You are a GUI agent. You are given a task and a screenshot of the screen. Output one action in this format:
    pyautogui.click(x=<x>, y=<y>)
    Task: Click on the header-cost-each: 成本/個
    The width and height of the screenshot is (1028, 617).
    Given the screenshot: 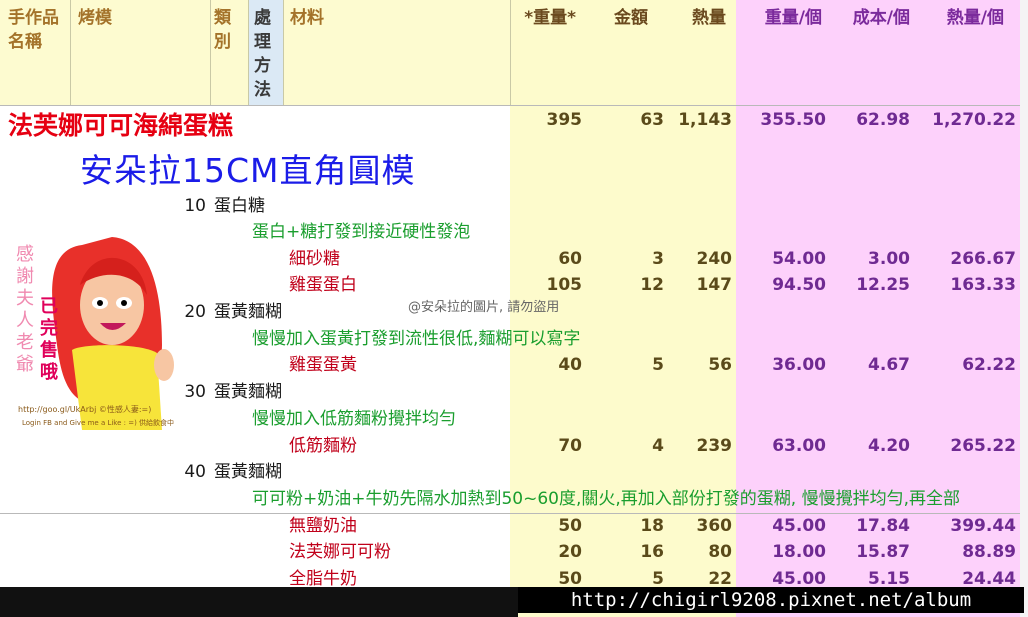 What is the action you would take?
    pyautogui.click(x=870, y=18)
    